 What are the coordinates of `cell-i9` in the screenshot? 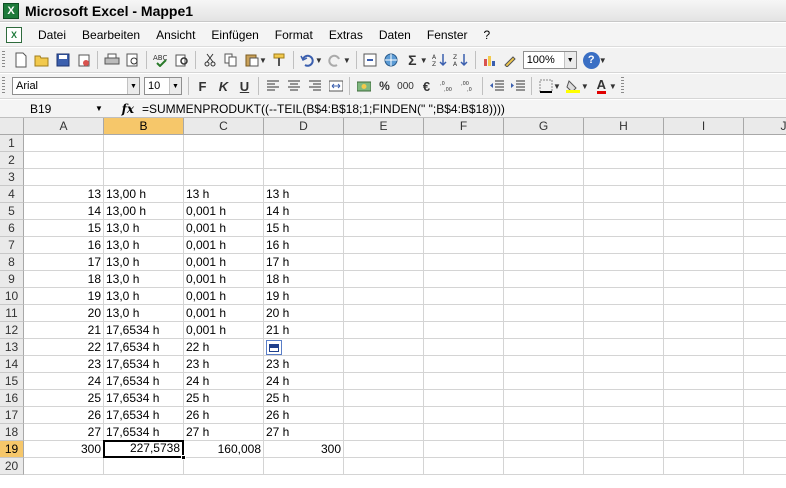 It's located at (704, 279).